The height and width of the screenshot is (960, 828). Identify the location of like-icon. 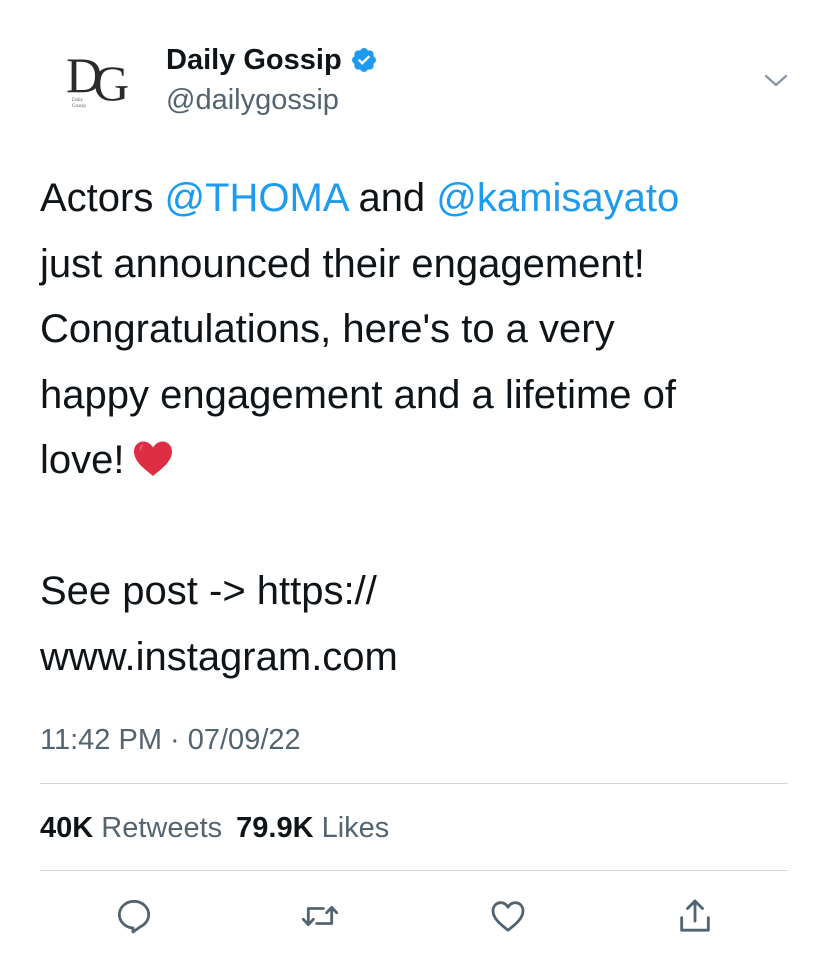
(508, 916).